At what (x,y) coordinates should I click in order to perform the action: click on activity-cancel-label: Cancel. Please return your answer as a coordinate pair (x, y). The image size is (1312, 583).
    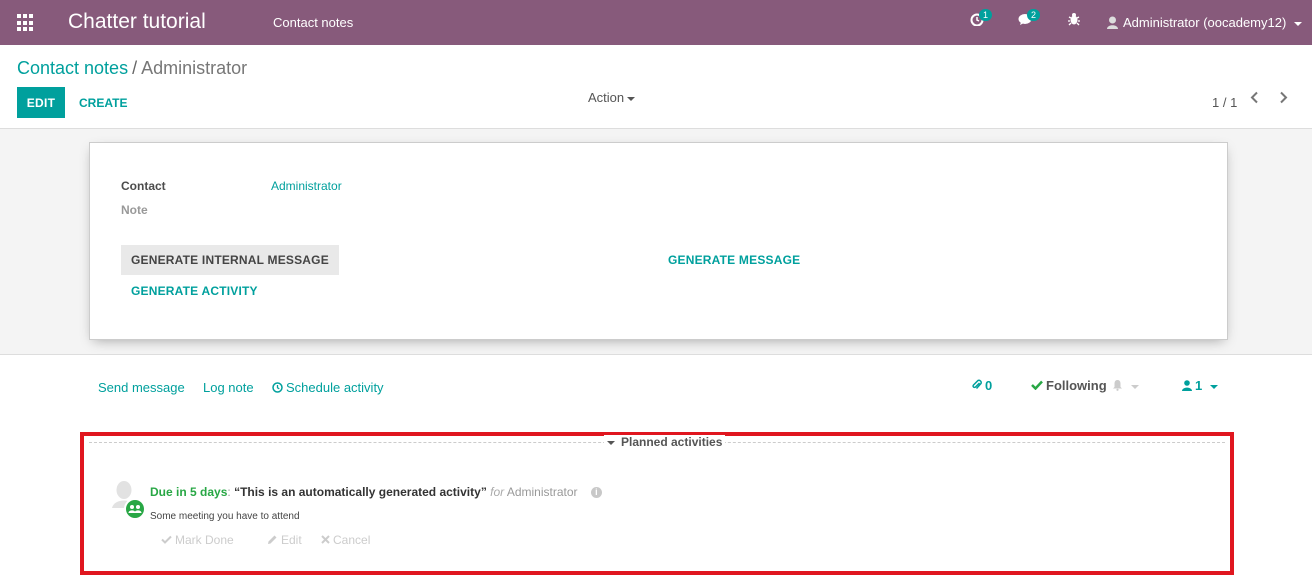
    Looking at the image, I should click on (352, 540).